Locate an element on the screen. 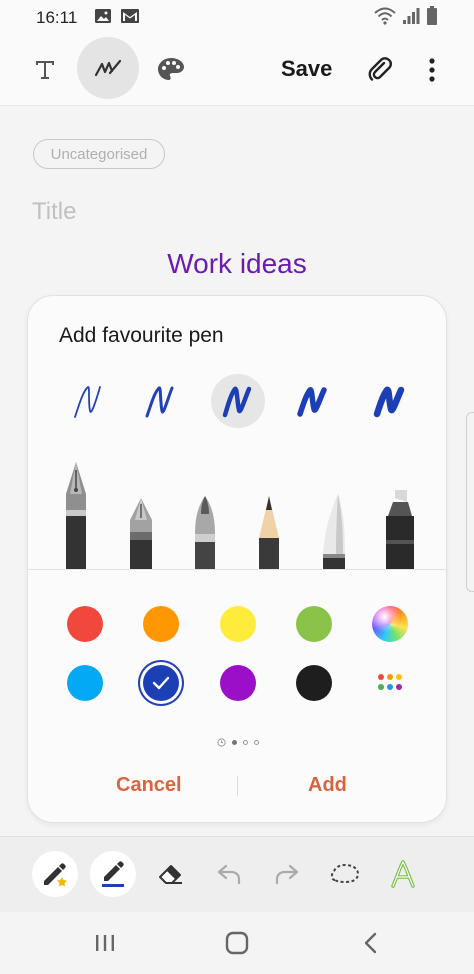  pen-style-heavy is located at coordinates (313, 401).